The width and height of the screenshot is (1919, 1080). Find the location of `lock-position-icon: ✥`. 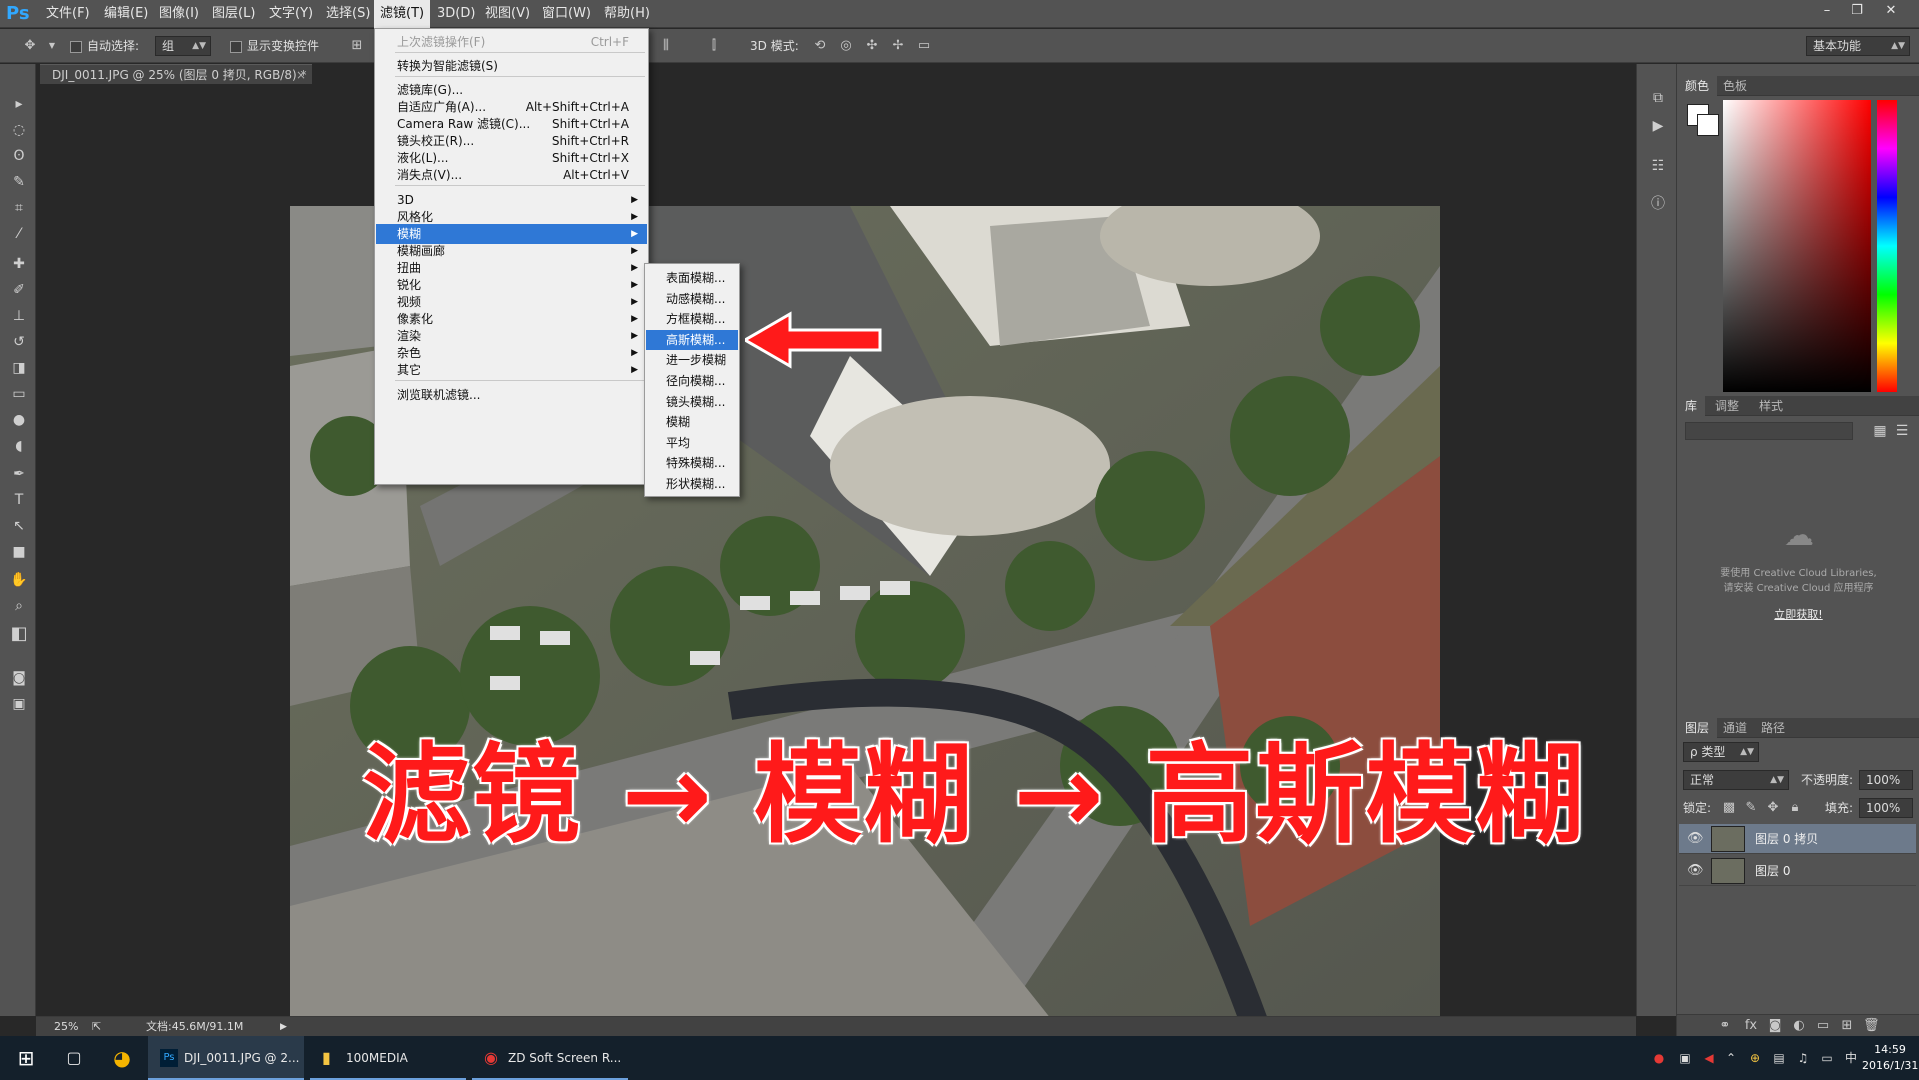

lock-position-icon: ✥ is located at coordinates (1773, 808).